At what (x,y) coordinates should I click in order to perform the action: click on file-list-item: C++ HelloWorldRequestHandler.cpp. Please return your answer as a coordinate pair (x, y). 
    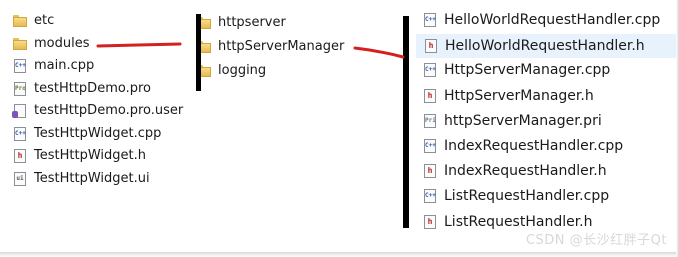
    Looking at the image, I should click on (545, 20).